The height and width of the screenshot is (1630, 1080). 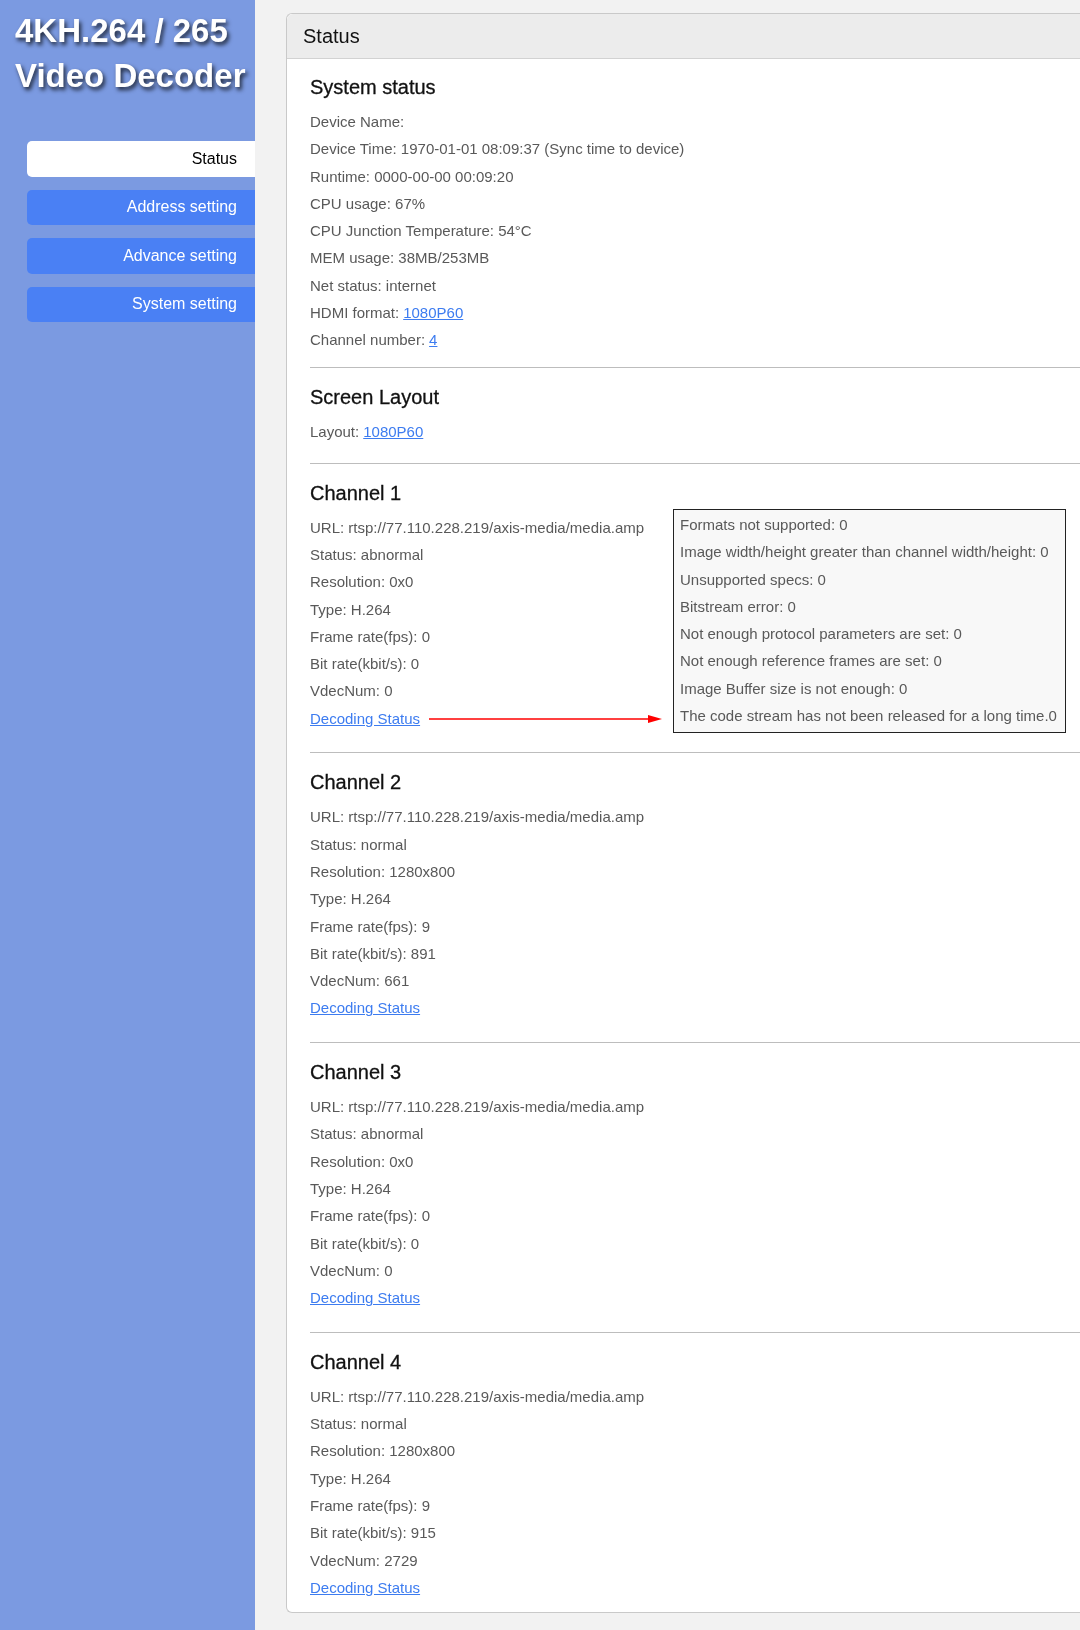 What do you see at coordinates (368, 340) in the screenshot?
I see `info-text: Channel number:` at bounding box center [368, 340].